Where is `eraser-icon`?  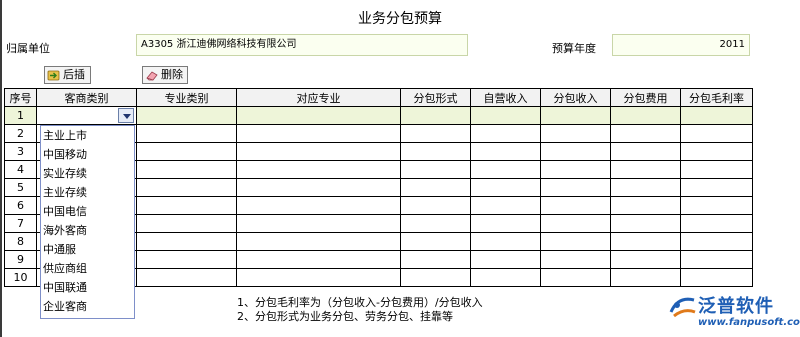 eraser-icon is located at coordinates (152, 75).